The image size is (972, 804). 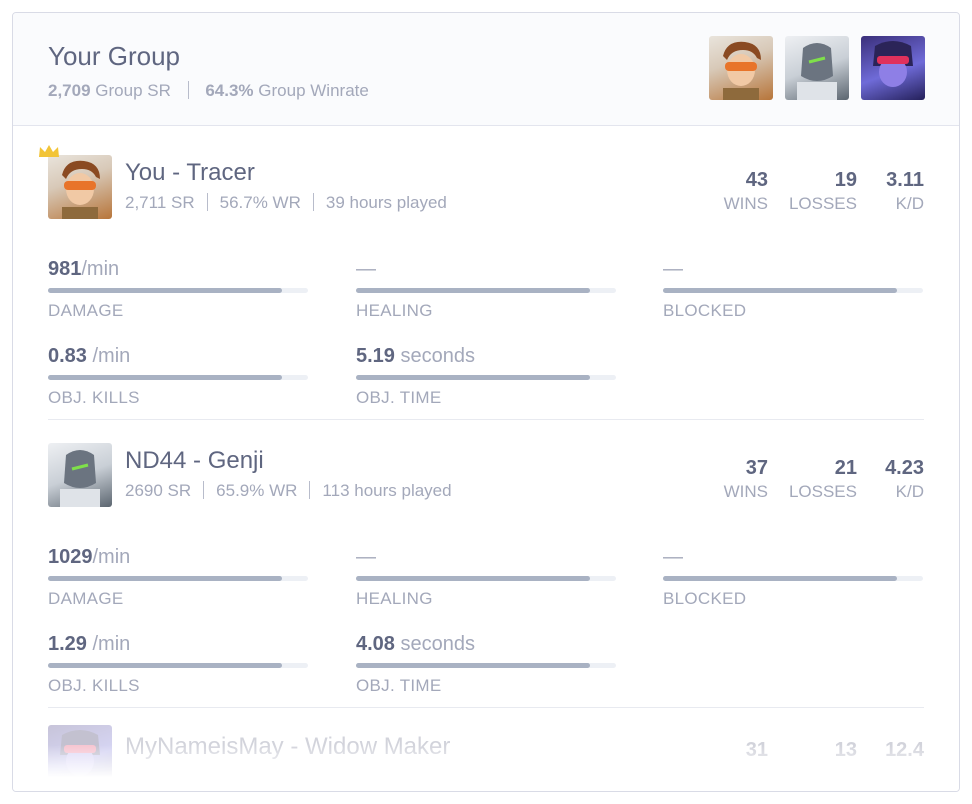 What do you see at coordinates (733, 191) in the screenshot?
I see `wins-stat: 43 WINS` at bounding box center [733, 191].